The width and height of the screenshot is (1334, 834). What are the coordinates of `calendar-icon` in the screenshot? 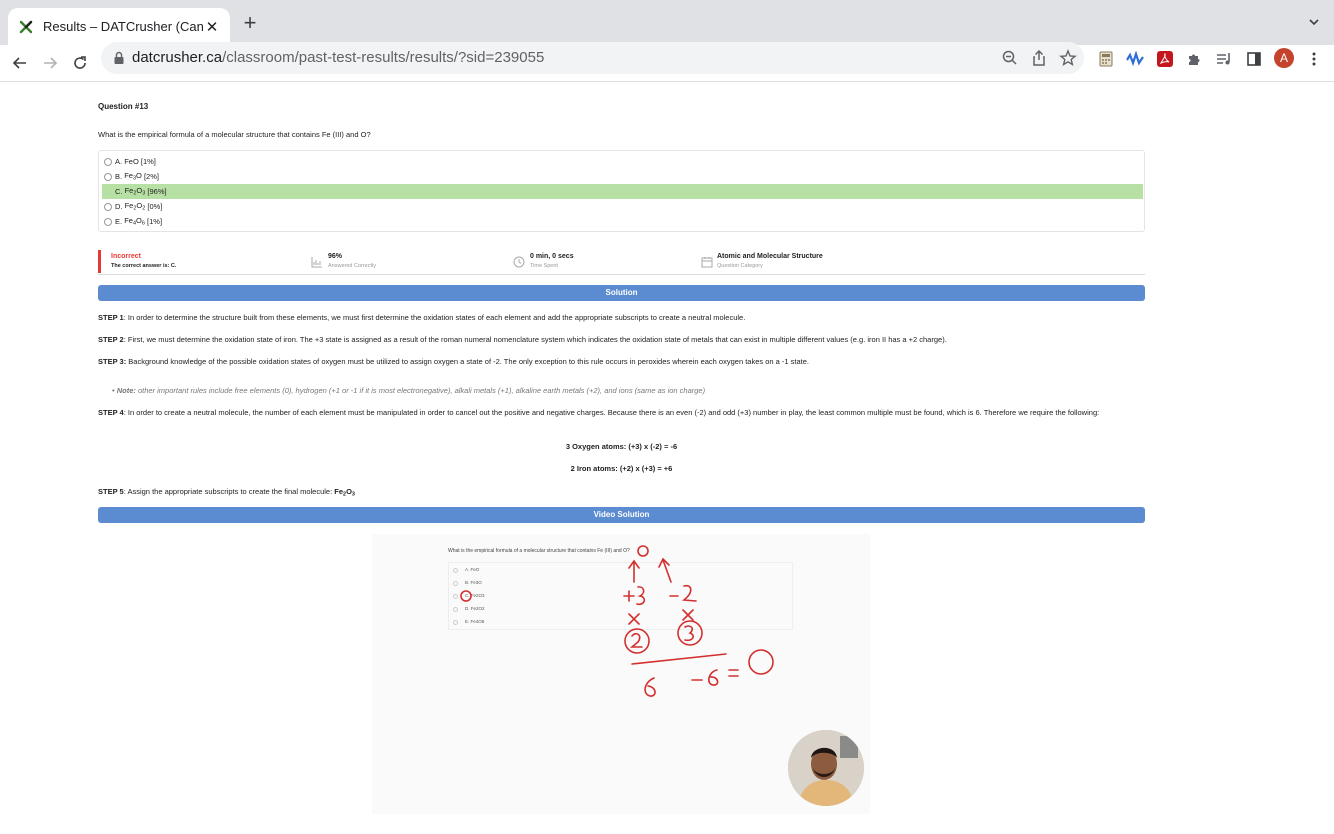 It's located at (707, 262).